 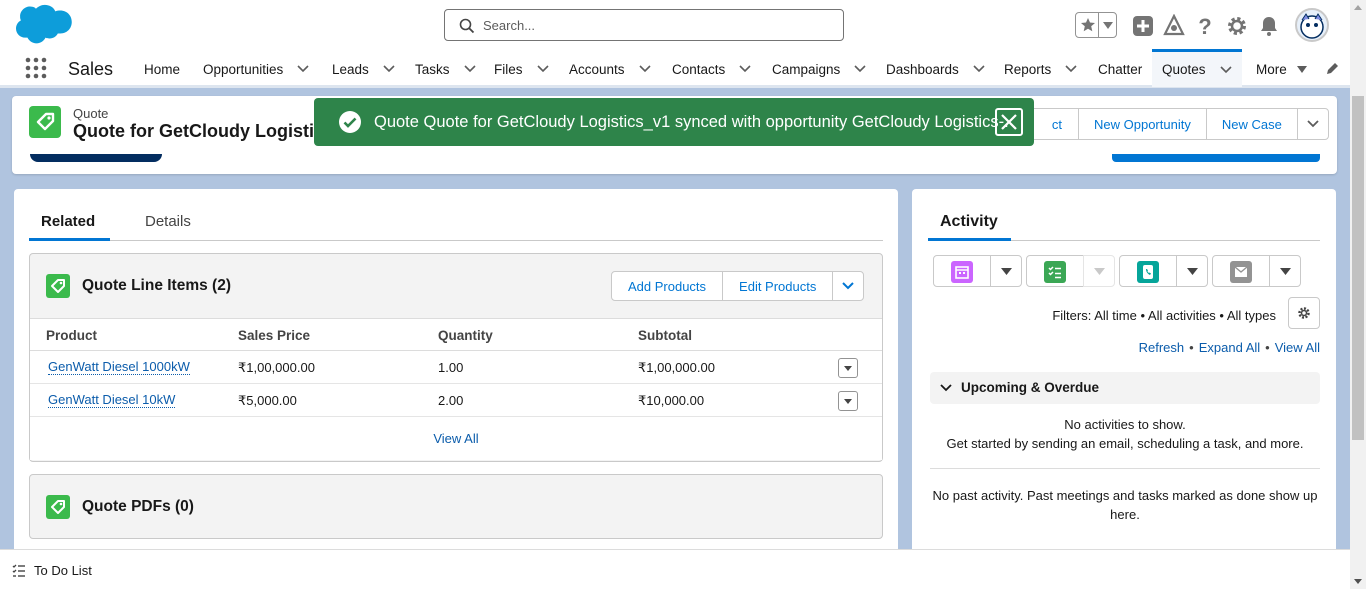 I want to click on new-event-publisher, so click(x=977, y=271).